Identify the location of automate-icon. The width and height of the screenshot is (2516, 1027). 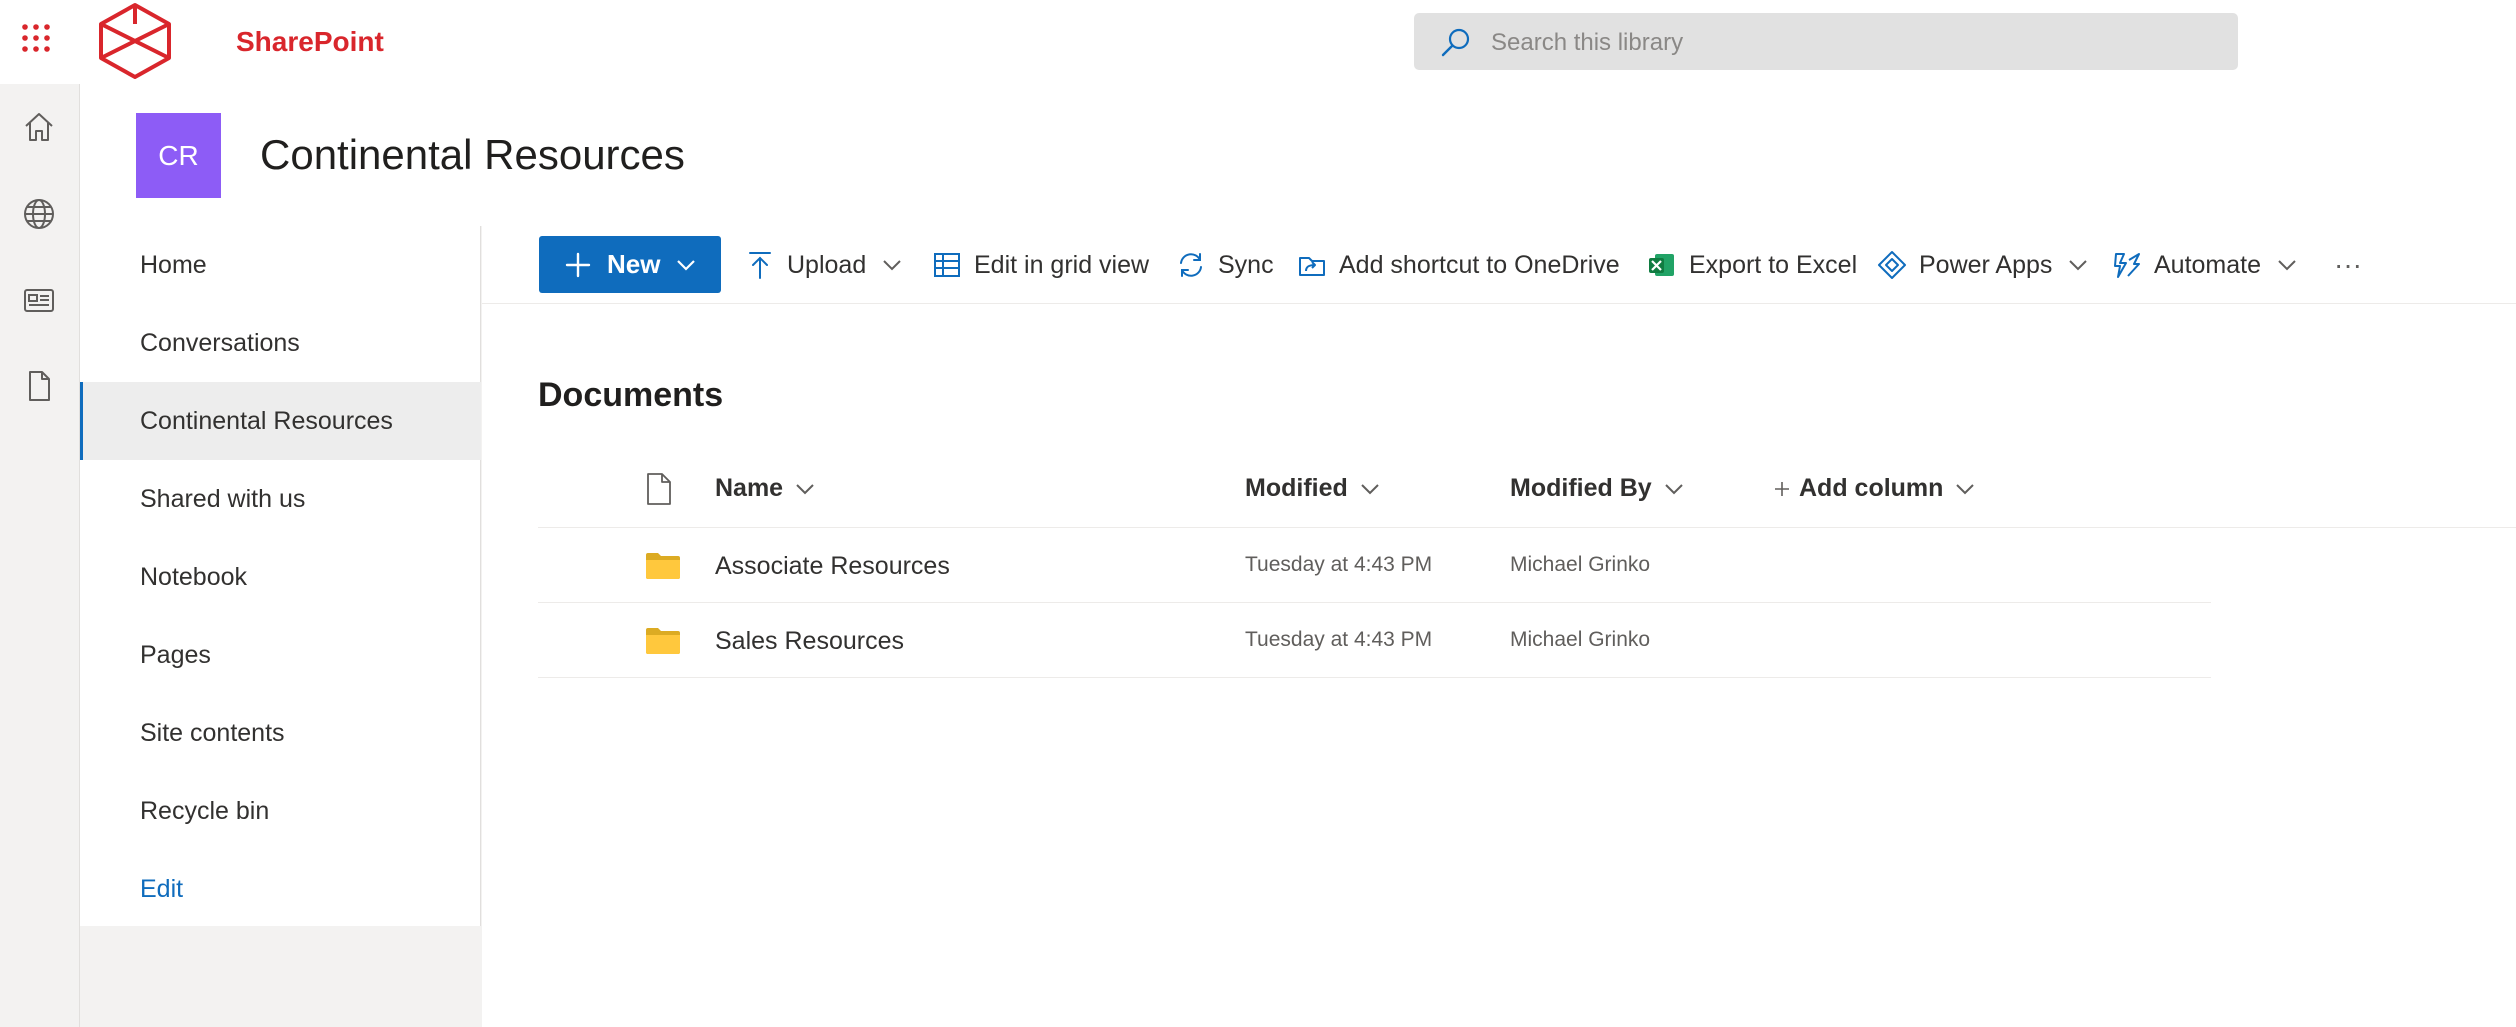
(2127, 265).